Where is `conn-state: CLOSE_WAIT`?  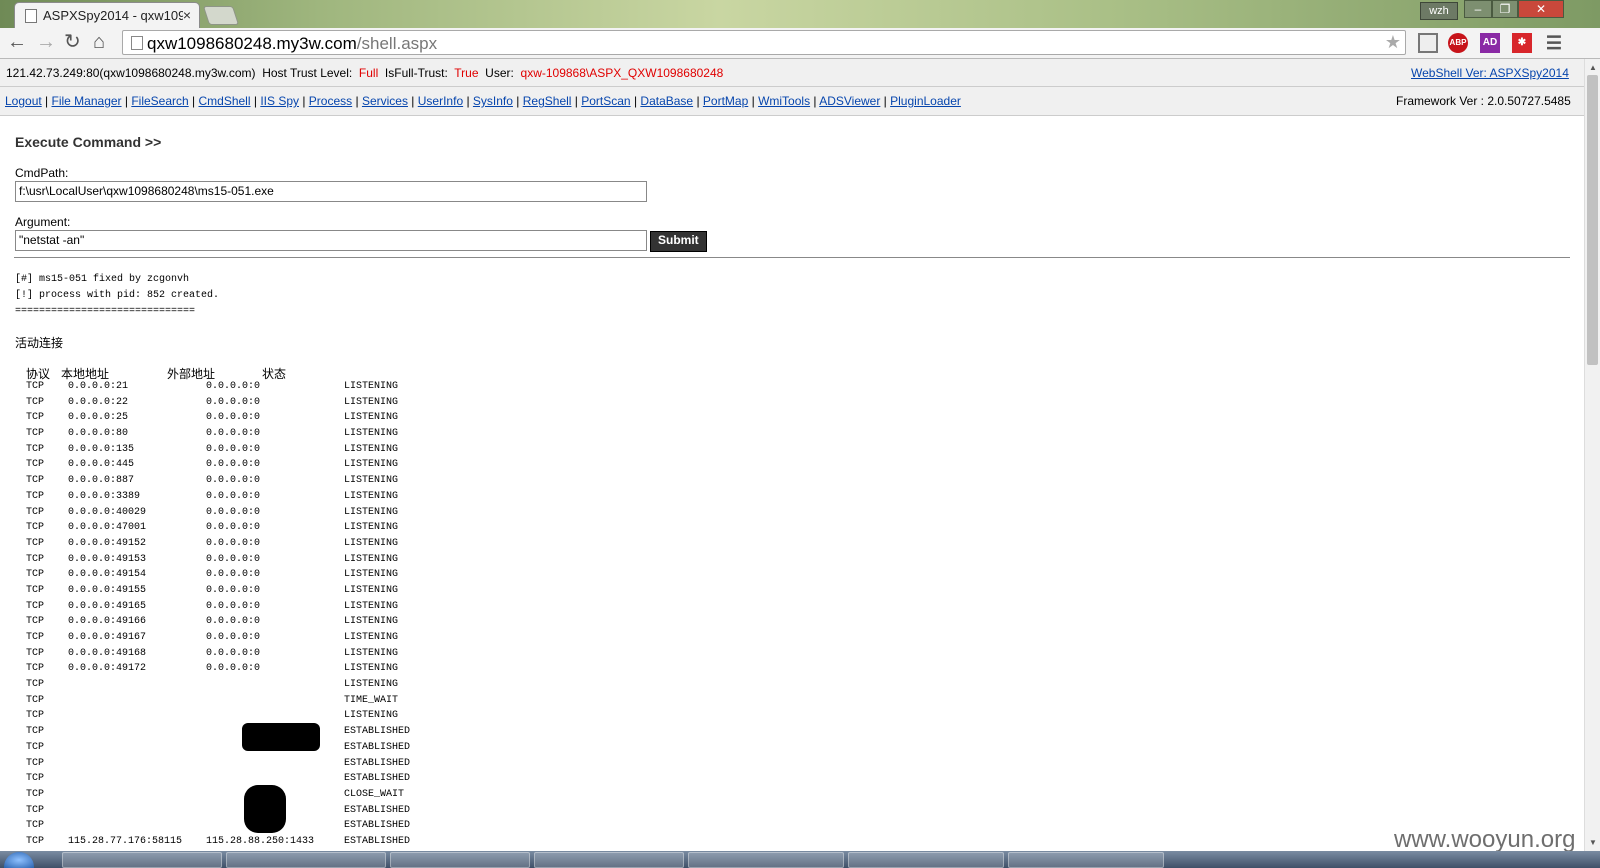 conn-state: CLOSE_WAIT is located at coordinates (374, 794).